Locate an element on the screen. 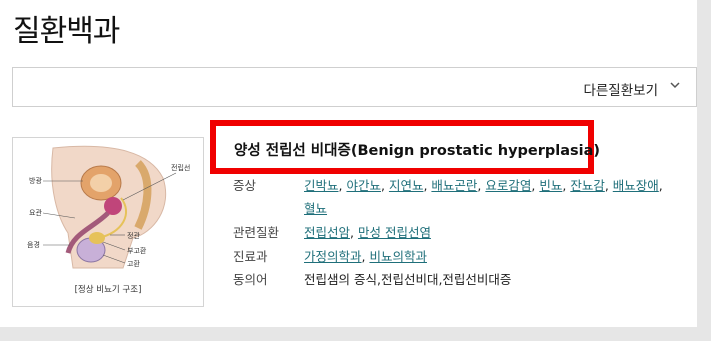  dropdown-label: 다른질환보기 is located at coordinates (620, 91).